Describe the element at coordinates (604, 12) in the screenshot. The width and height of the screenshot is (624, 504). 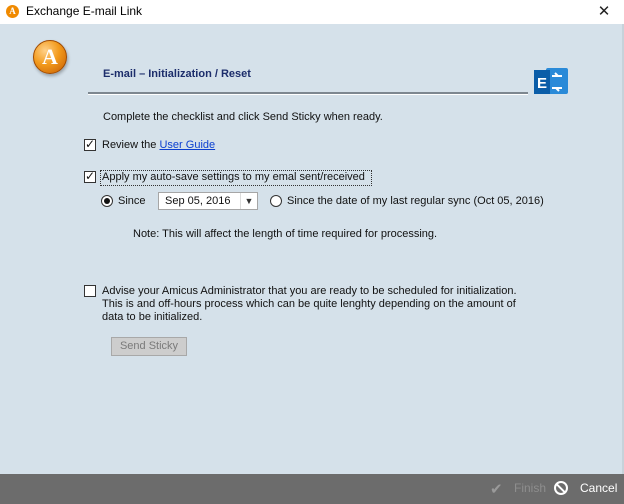
I see `close-icon: ✕` at that location.